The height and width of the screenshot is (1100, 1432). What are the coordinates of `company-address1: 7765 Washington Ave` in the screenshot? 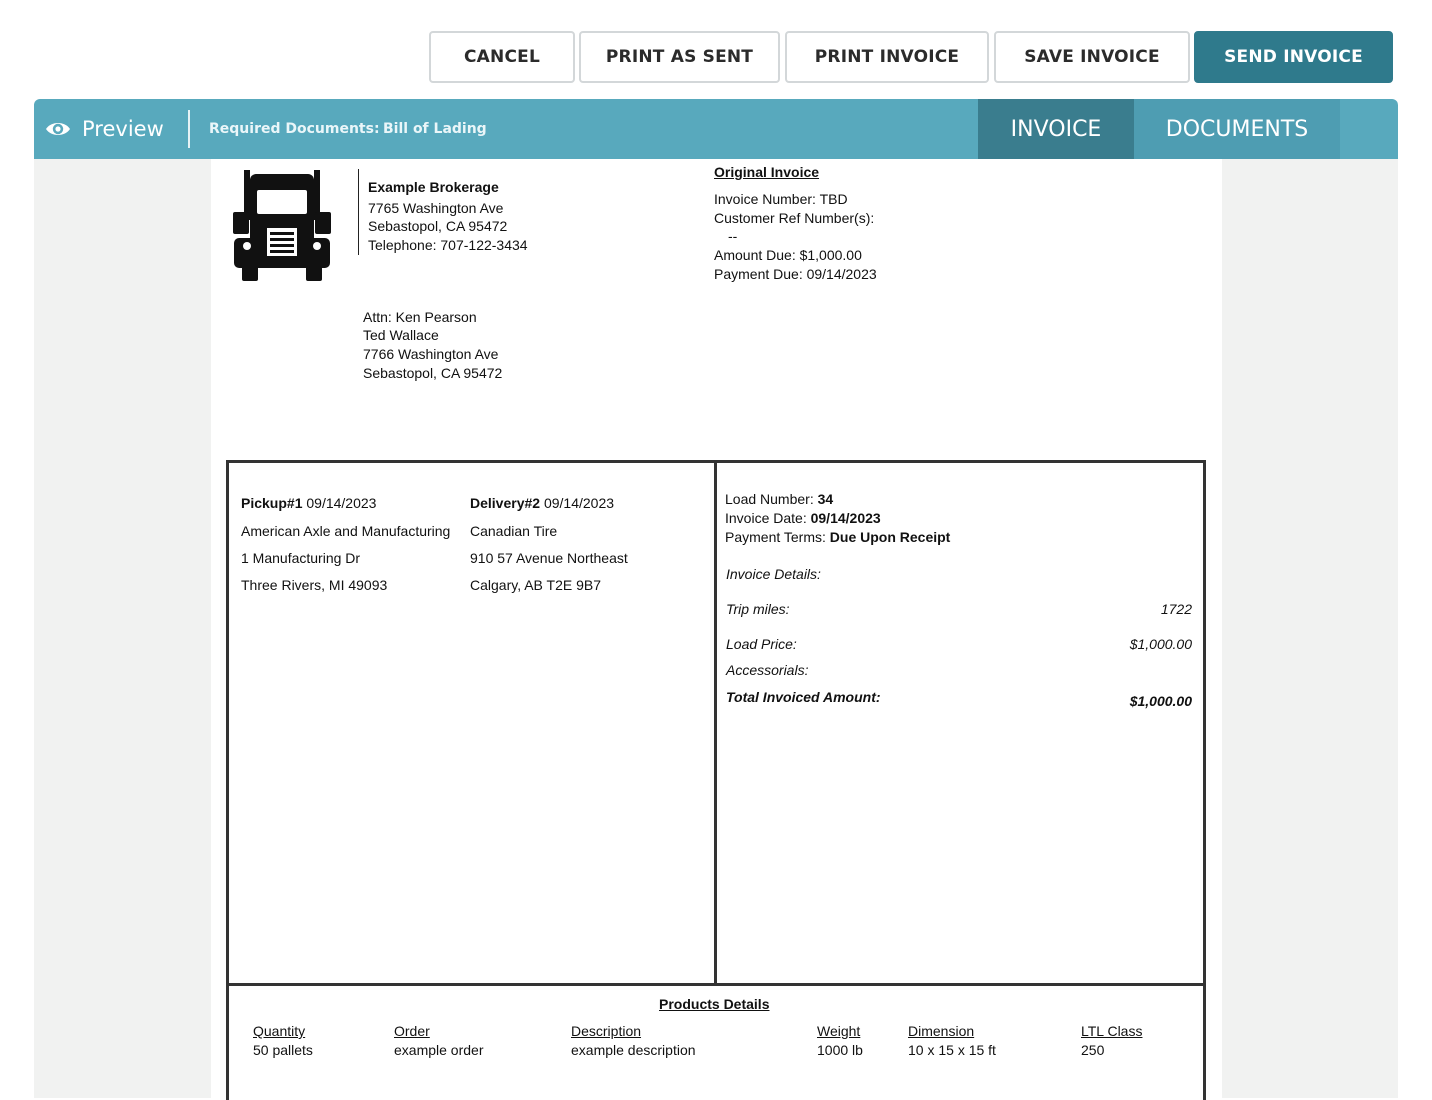 It's located at (436, 208).